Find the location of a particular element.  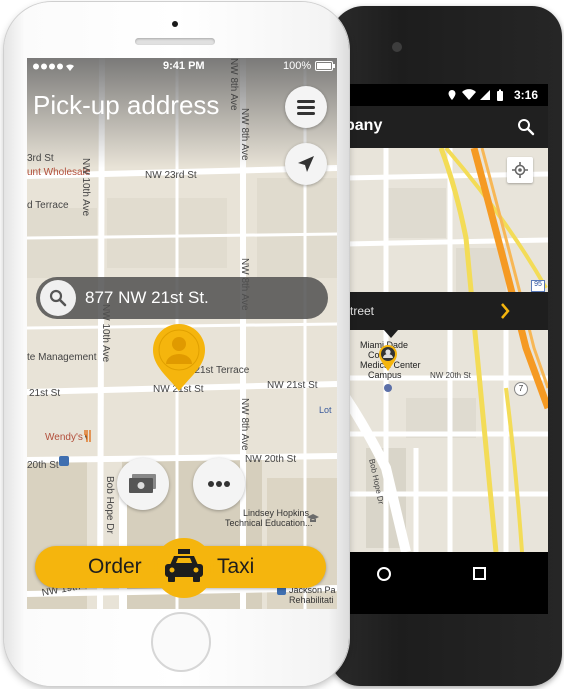

iphone-status-time: 9:41 PM is located at coordinates (184, 66).